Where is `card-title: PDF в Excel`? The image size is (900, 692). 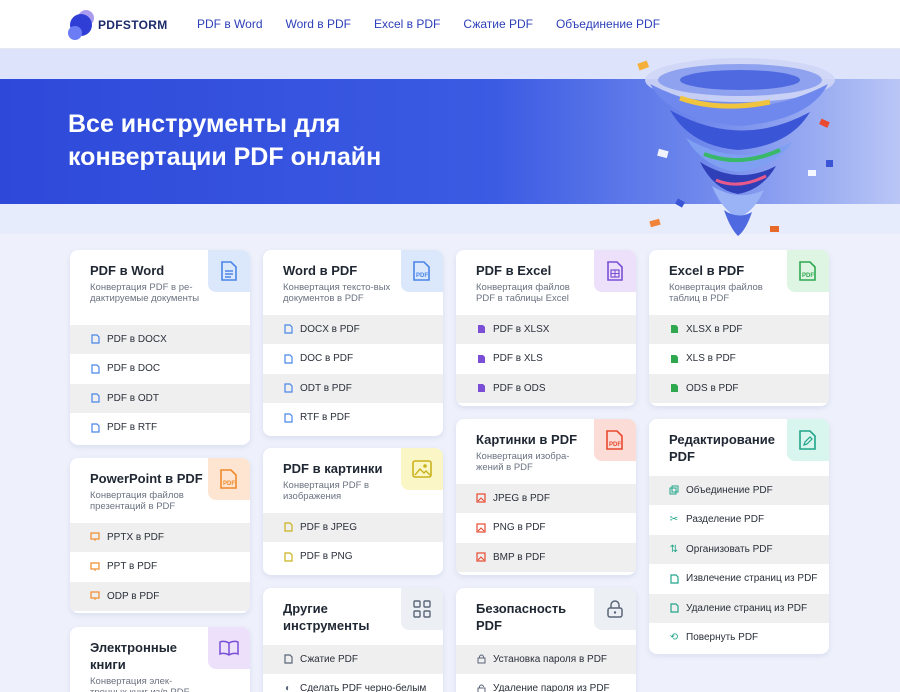
card-title: PDF в Excel is located at coordinates (514, 270).